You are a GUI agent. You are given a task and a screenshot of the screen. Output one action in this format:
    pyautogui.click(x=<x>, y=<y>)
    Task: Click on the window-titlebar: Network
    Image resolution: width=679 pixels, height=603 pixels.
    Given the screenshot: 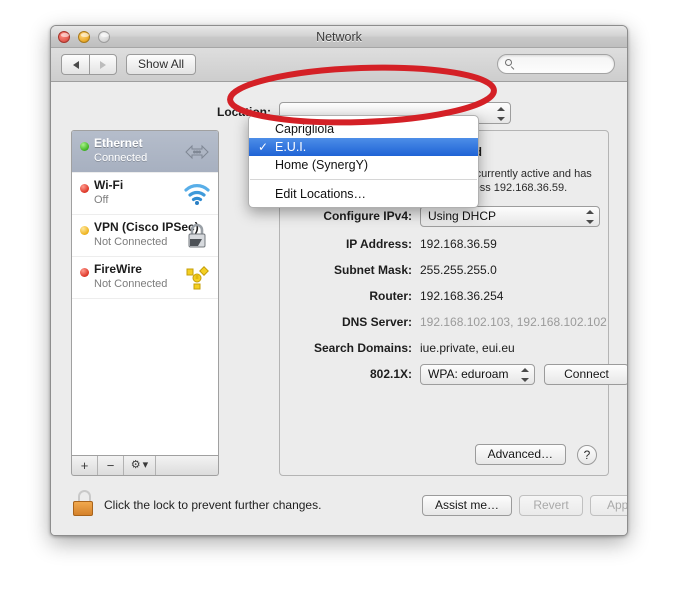 What is the action you would take?
    pyautogui.click(x=339, y=37)
    